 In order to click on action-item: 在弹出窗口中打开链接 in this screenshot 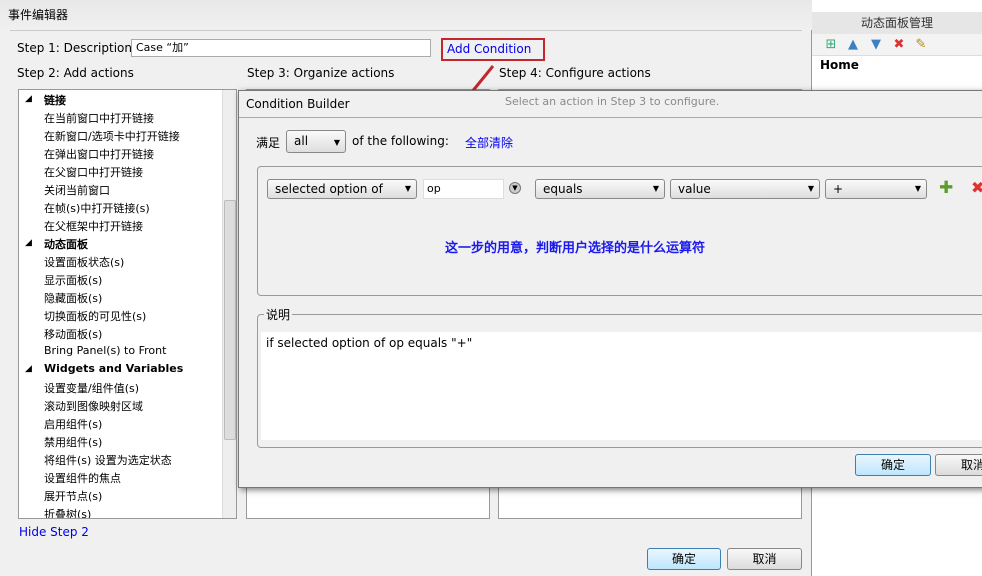, I will do `click(99, 154)`.